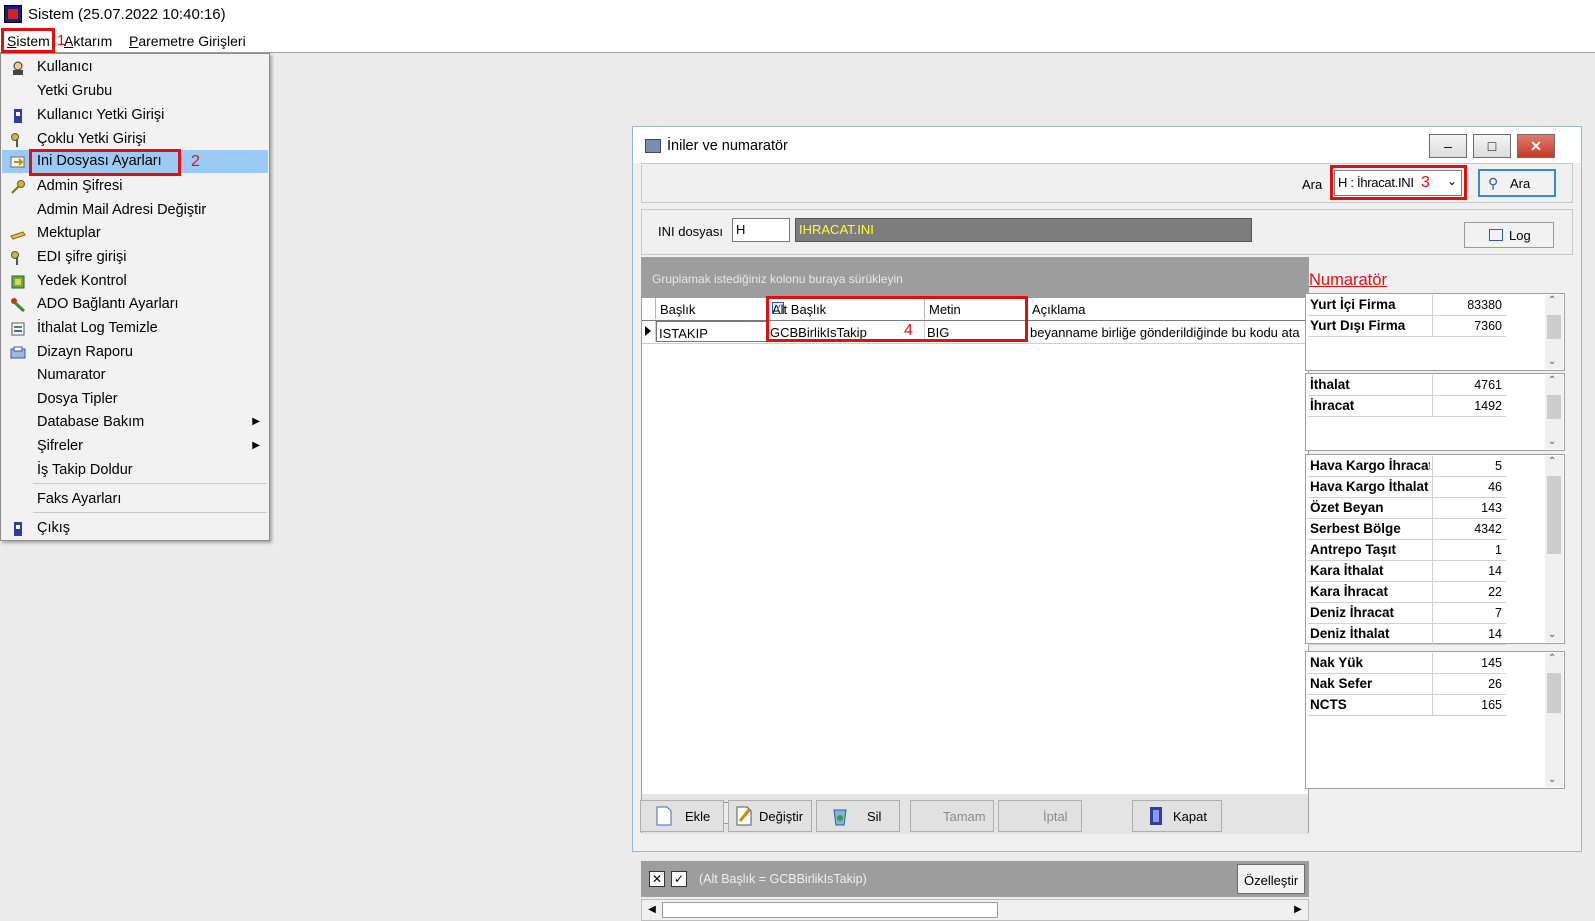 Image resolution: width=1595 pixels, height=921 pixels. I want to click on list-item: İhracat 1492, so click(1407, 406).